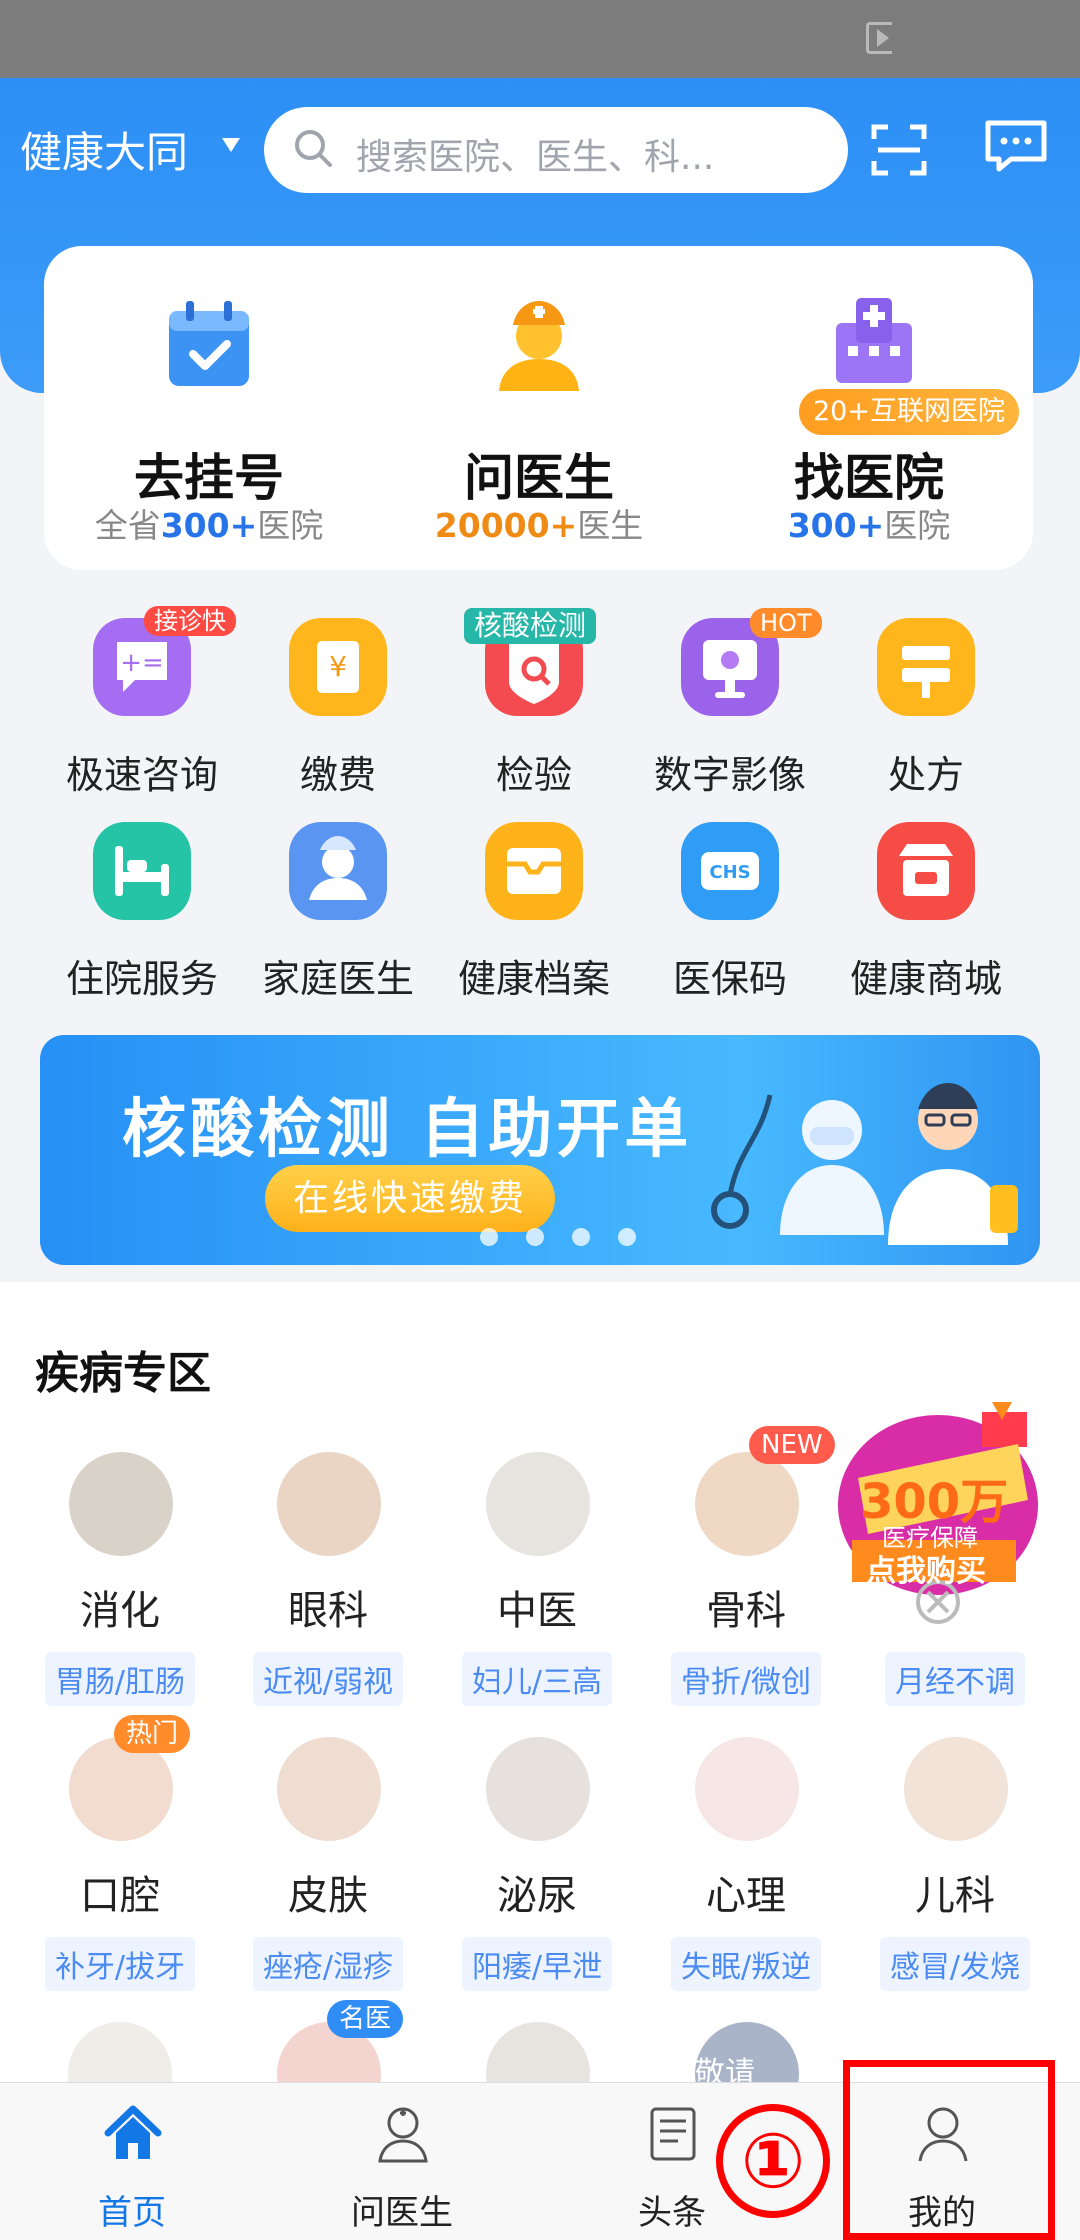 This screenshot has width=1080, height=2240. I want to click on ask-doctor-card: 问医生 20000+医生, so click(539, 408).